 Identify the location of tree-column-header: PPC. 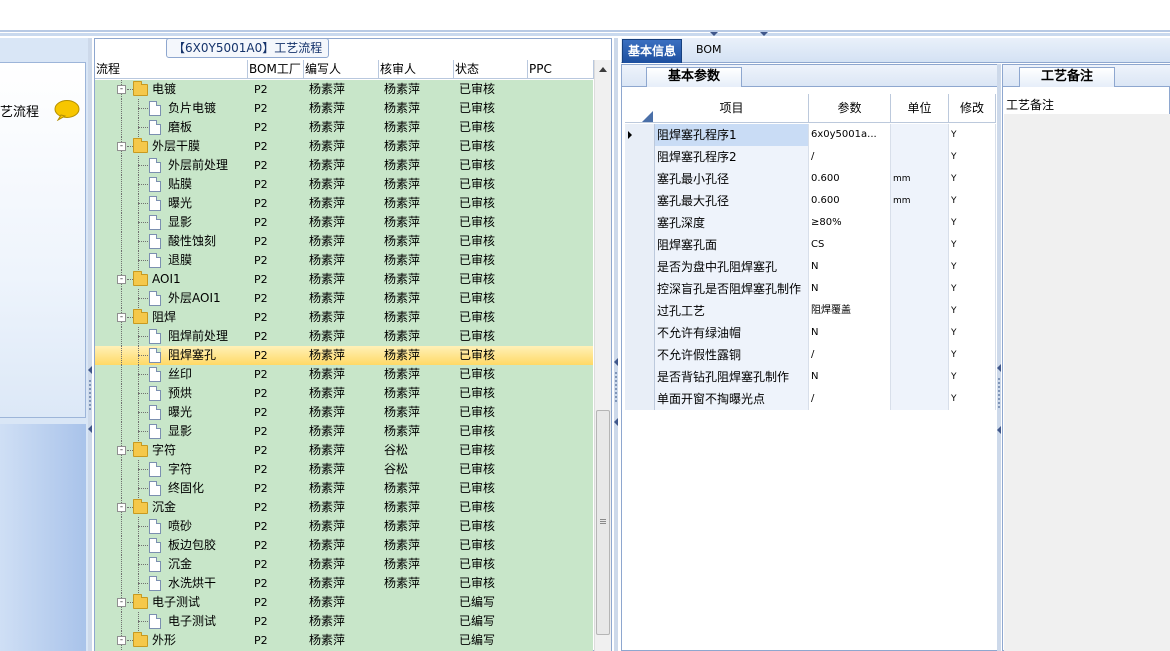
(561, 69).